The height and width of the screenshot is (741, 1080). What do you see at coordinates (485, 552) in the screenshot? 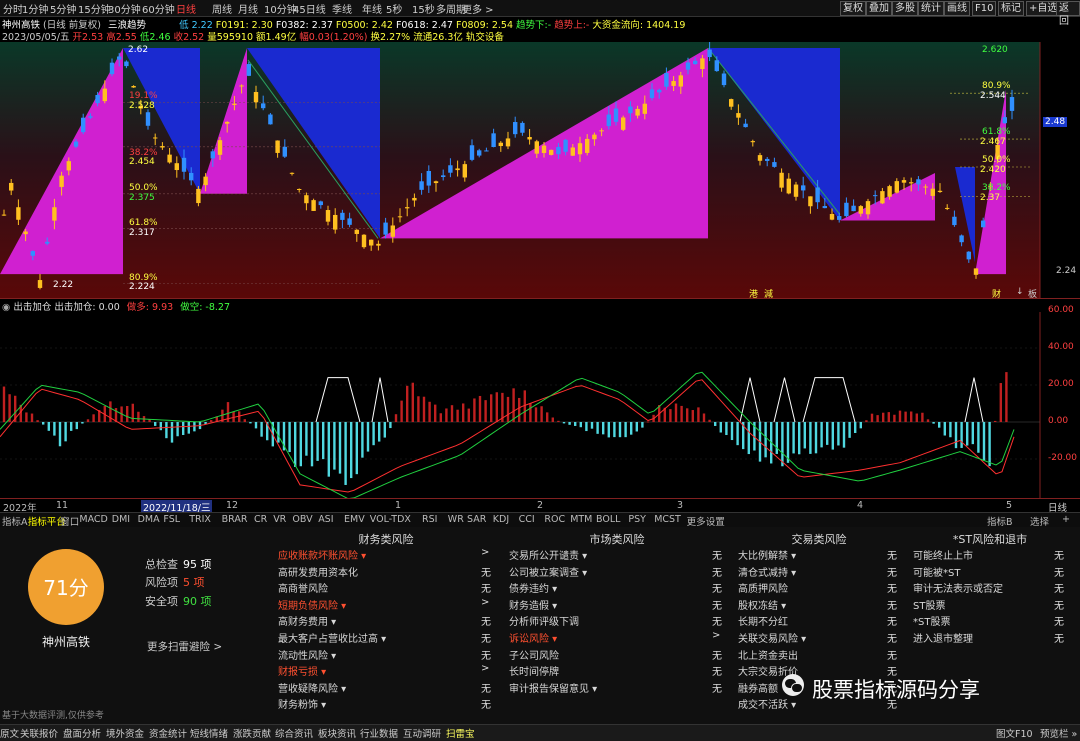
I see `risk-row-value-0-0: >` at bounding box center [485, 552].